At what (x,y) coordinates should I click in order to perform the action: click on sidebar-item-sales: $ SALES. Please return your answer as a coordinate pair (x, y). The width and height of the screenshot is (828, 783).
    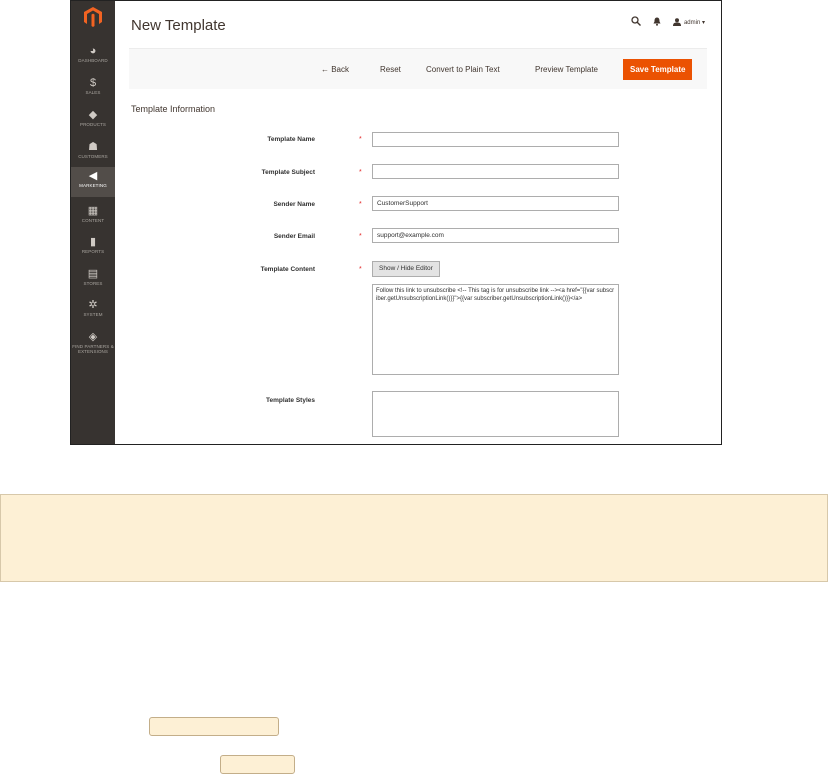
    Looking at the image, I should click on (93, 92).